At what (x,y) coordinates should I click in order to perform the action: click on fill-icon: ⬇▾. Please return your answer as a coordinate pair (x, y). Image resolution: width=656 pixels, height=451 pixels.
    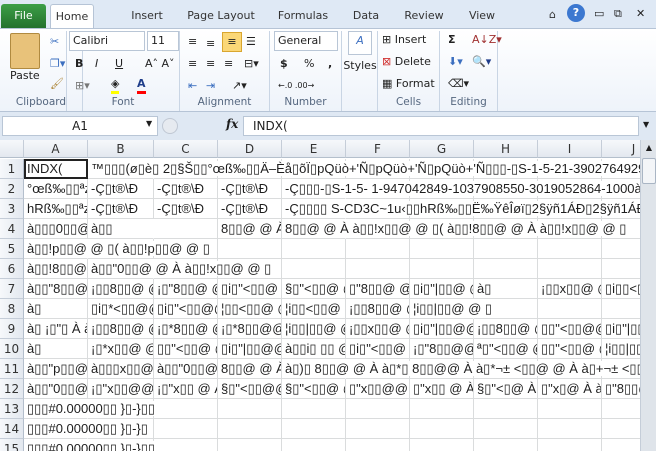
    Looking at the image, I should click on (455, 62).